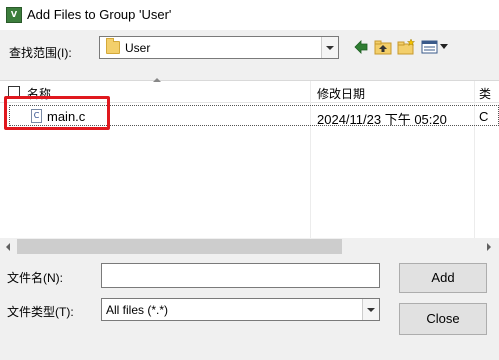 Image resolution: width=499 pixels, height=360 pixels. What do you see at coordinates (179, 246) in the screenshot?
I see `scrollbar-thumb` at bounding box center [179, 246].